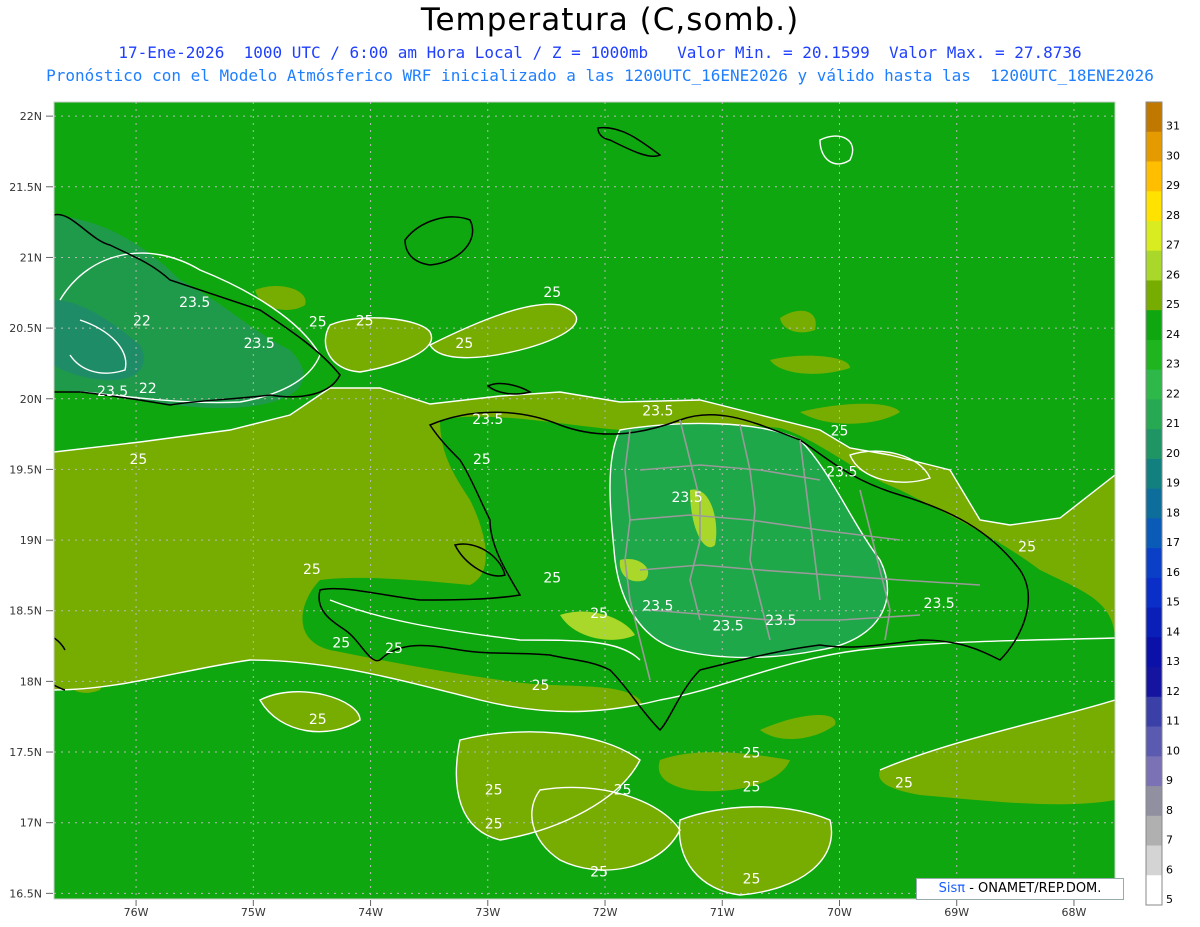 The image size is (1200, 927). I want to click on latitude-tick-label: 22N, so click(31, 116).